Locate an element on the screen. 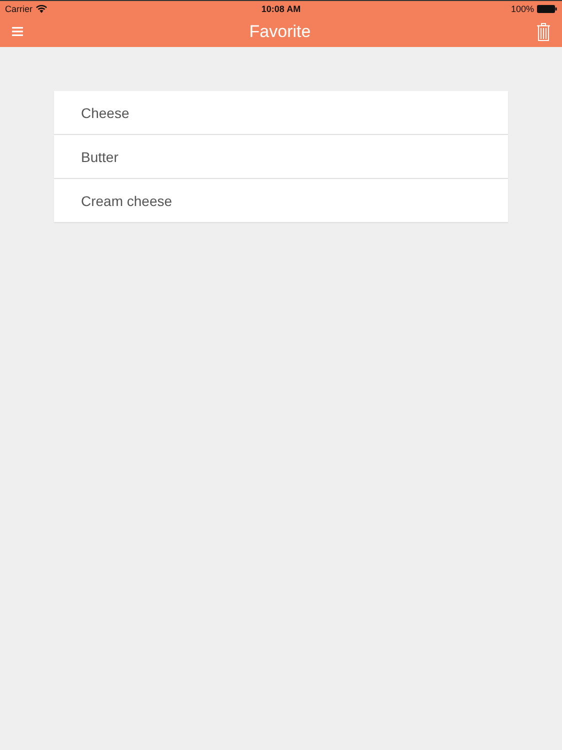 This screenshot has width=562, height=750. battery-percent: 100% is located at coordinates (522, 9).